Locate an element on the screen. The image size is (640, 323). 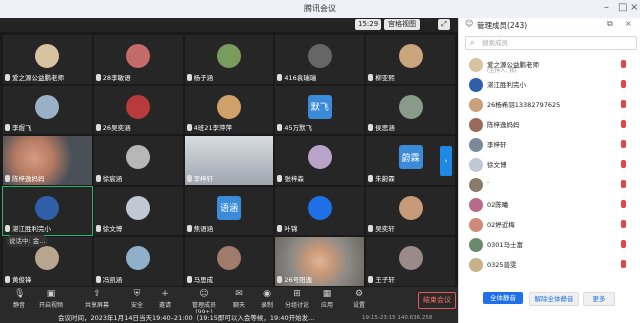
members-icon: ☺ is located at coordinates (204, 294).